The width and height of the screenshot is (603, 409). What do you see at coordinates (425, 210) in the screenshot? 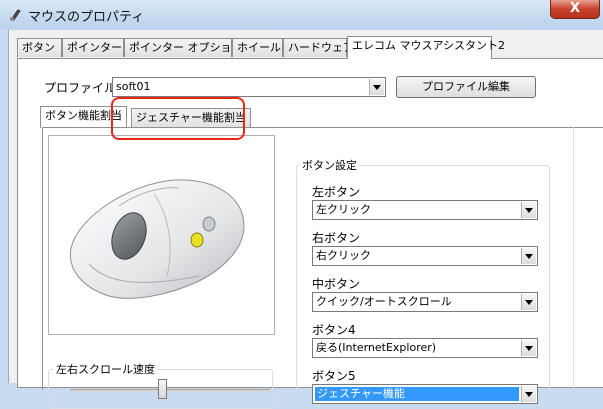
I see `left-button-select: 左クリック` at bounding box center [425, 210].